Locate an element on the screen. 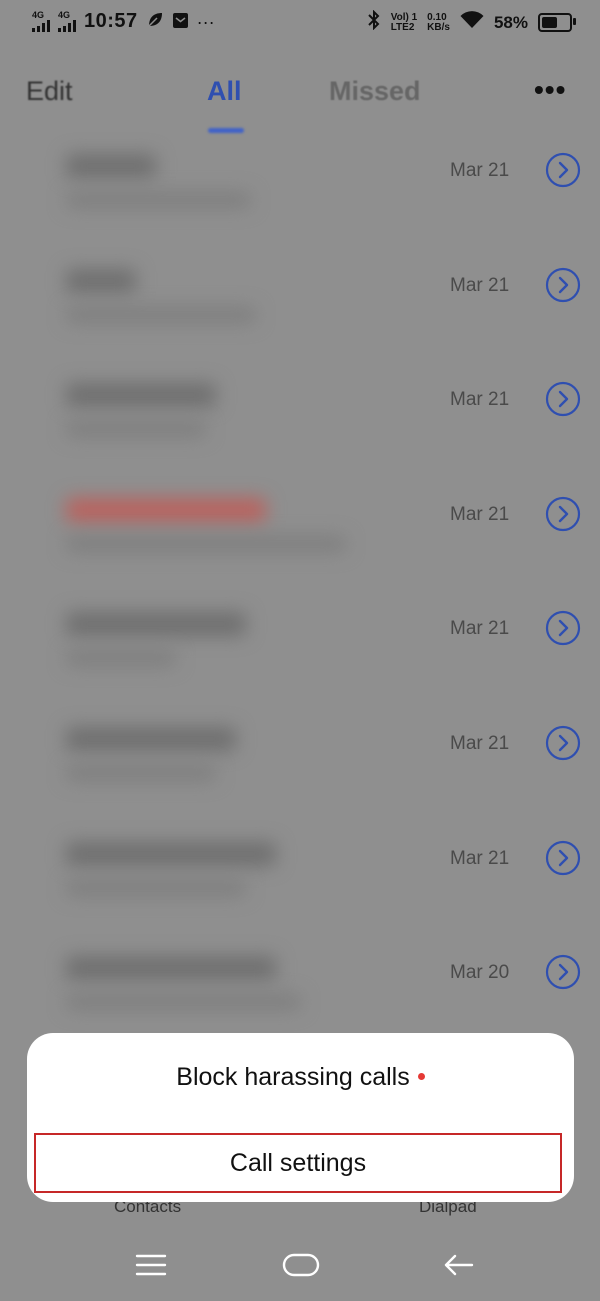 The width and height of the screenshot is (600, 1301). speed-unit: KB/s is located at coordinates (438, 27).